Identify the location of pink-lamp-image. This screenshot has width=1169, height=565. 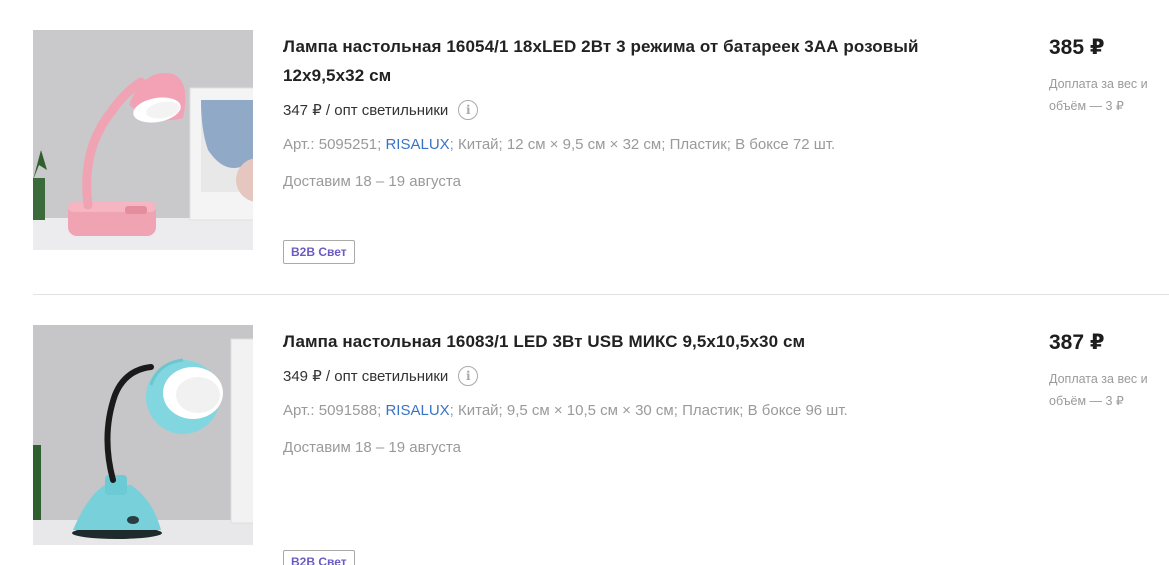
(143, 140).